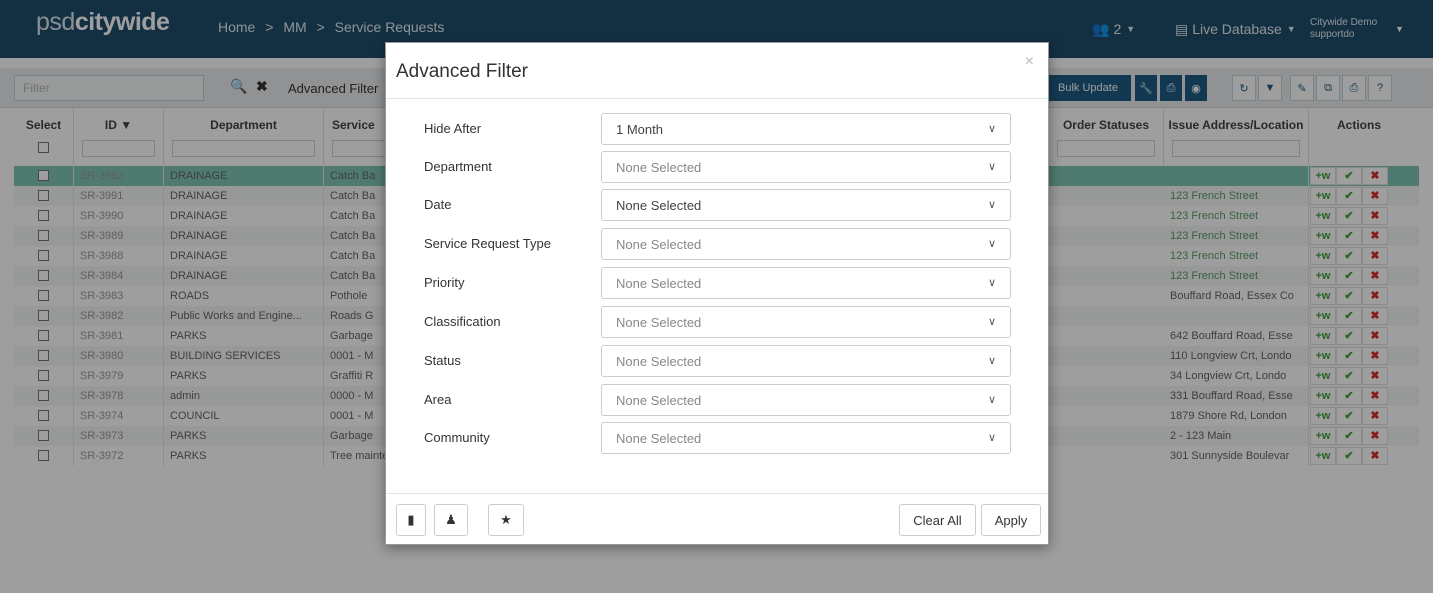 This screenshot has height=593, width=1433. What do you see at coordinates (487, 243) in the screenshot?
I see `field-label: Service Request Type` at bounding box center [487, 243].